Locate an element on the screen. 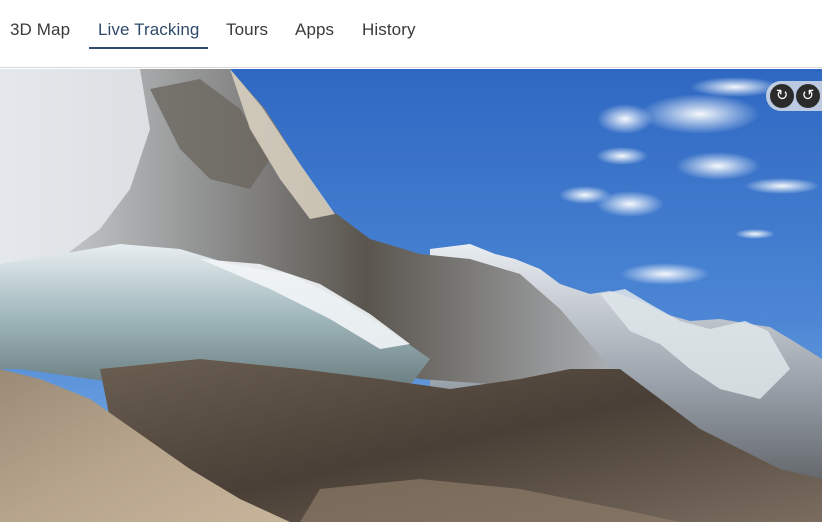 The image size is (822, 522). tab-tours: Tours is located at coordinates (247, 30).